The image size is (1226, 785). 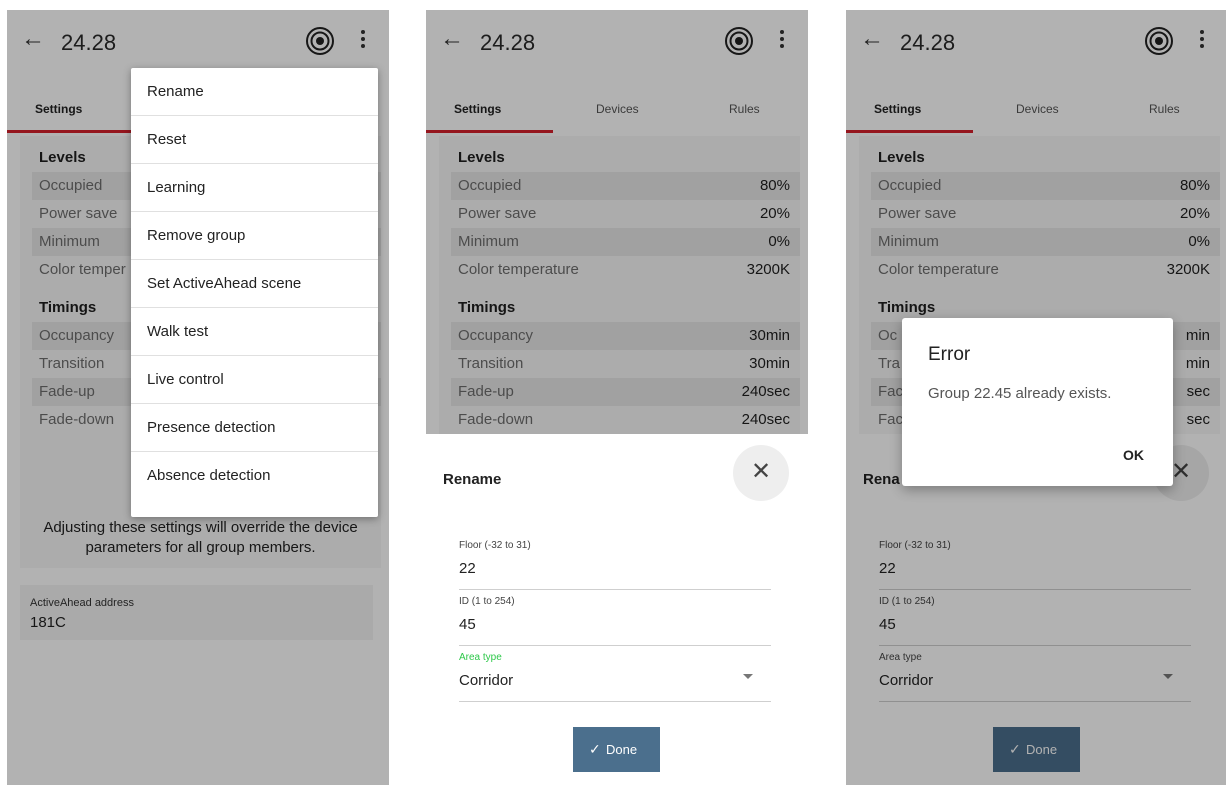 What do you see at coordinates (254, 284) in the screenshot?
I see `menu-item-set-activeahead-scene: Set ActiveAhead scene` at bounding box center [254, 284].